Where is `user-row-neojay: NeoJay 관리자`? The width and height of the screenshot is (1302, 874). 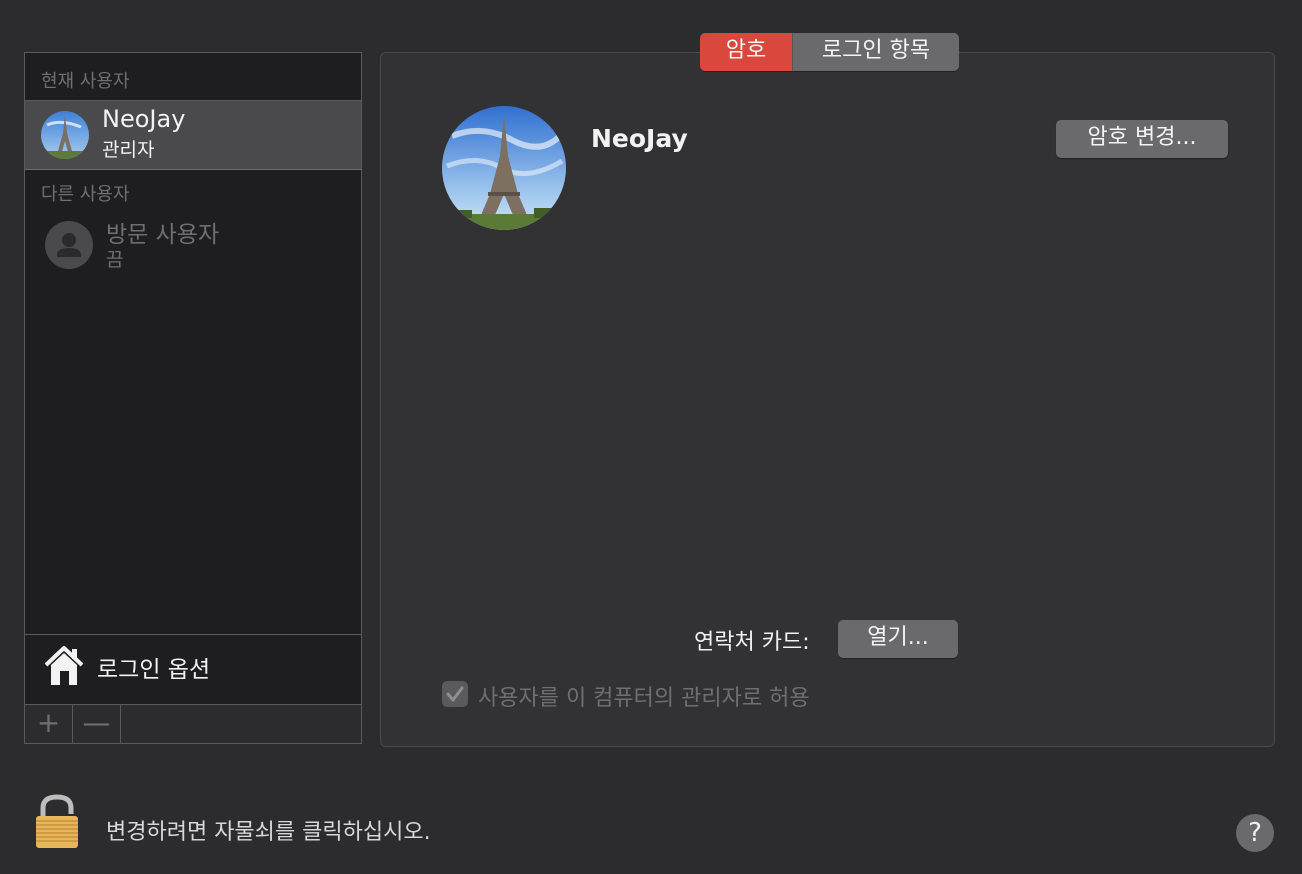
user-row-neojay: NeoJay 관리자 is located at coordinates (193, 135).